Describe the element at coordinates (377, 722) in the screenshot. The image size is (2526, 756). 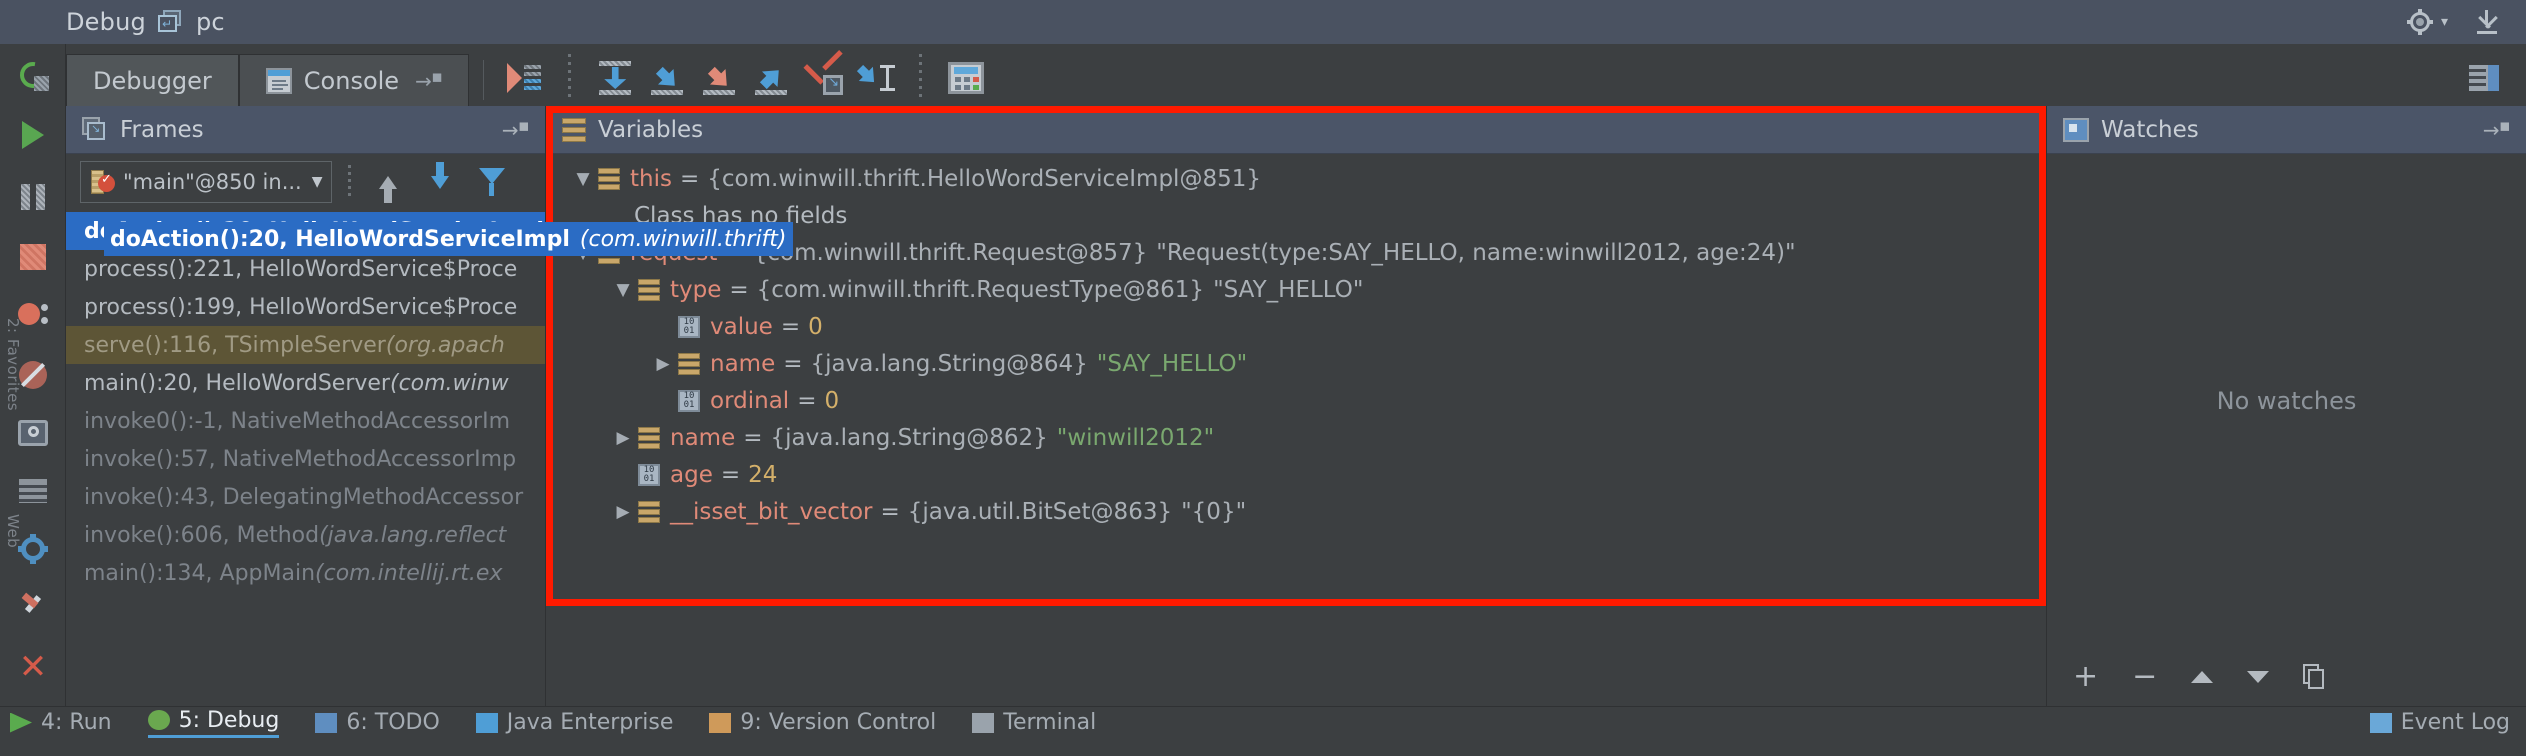
I see `status-item-todo: 6: TODO` at that location.